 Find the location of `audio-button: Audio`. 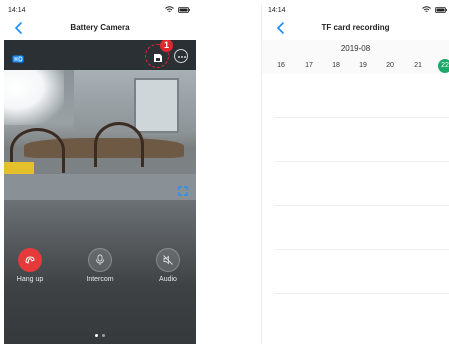

audio-button: Audio is located at coordinates (168, 265).